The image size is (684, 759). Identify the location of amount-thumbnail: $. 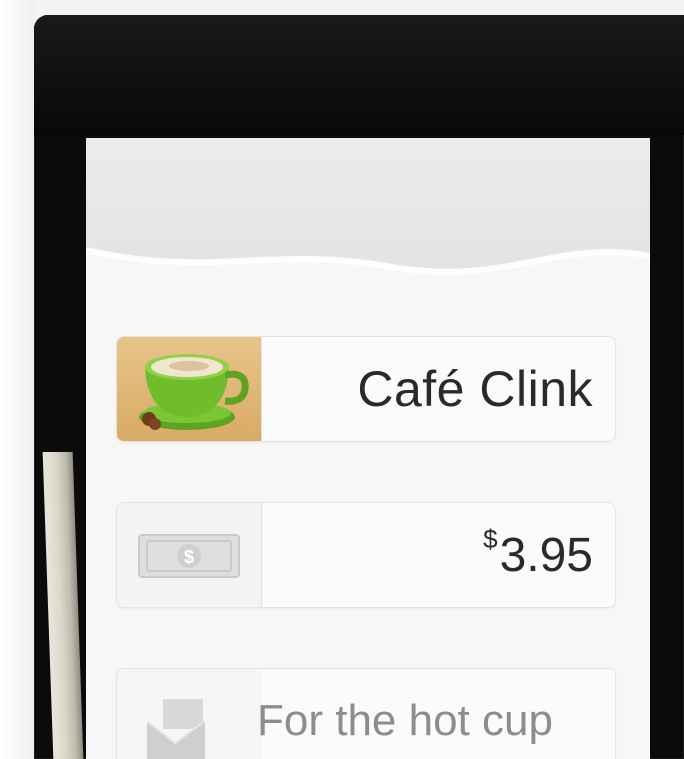
(189, 555).